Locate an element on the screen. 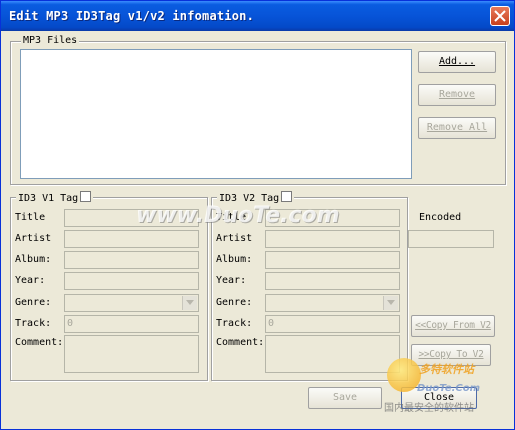 This screenshot has height=430, width=515. v2-album-input is located at coordinates (332, 260).